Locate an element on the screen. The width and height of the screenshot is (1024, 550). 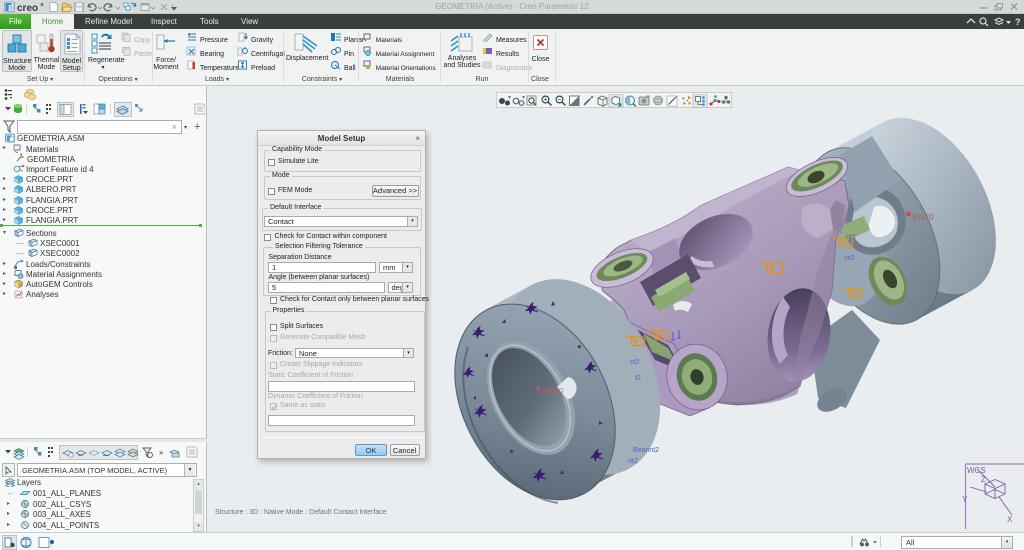
svg-text: xt2 is located at coordinates (634, 362).